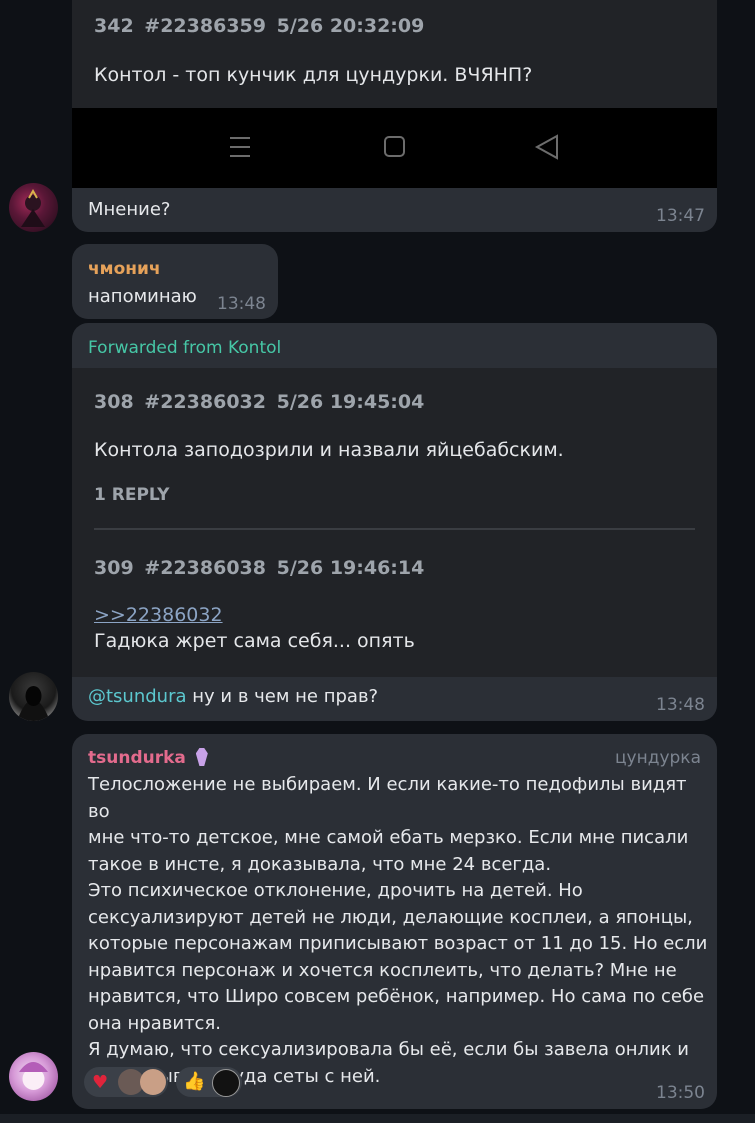 The image size is (755, 1123). Describe the element at coordinates (124, 269) in the screenshot. I see `sender-name: чмонич` at that location.